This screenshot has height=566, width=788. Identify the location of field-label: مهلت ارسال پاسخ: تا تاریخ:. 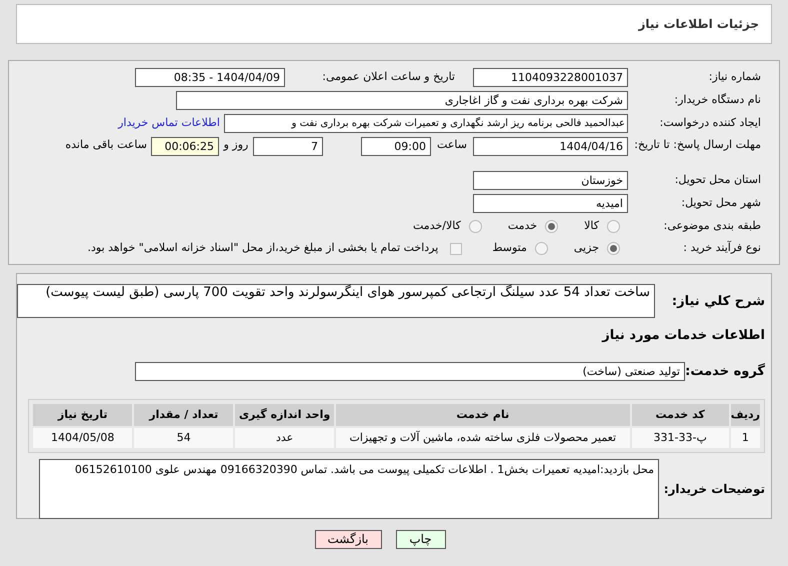
(697, 144).